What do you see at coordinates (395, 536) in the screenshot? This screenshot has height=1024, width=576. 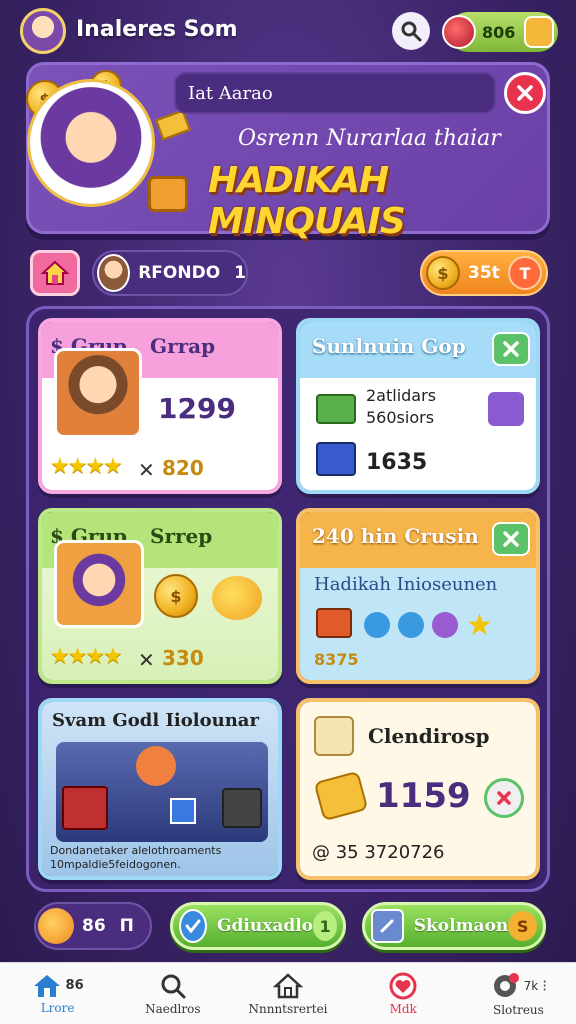 I see `card-title: 240 hin Crusin` at bounding box center [395, 536].